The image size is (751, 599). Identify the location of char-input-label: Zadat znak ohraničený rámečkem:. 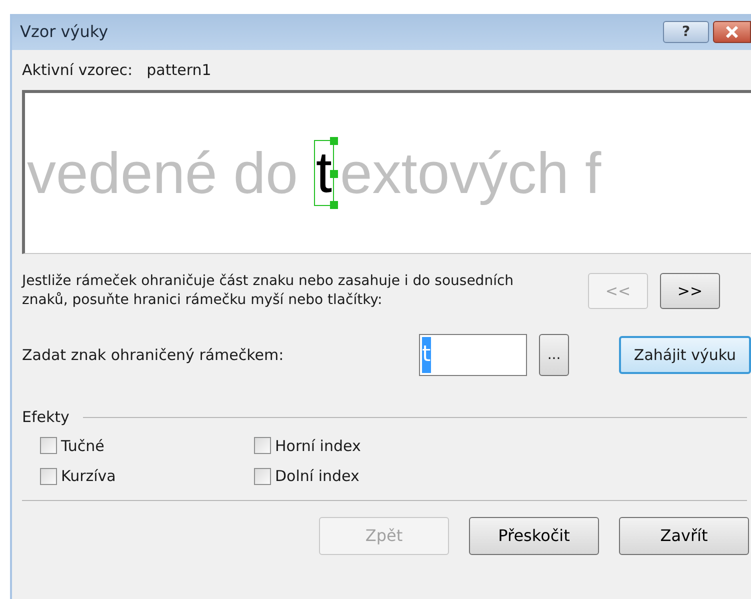
(153, 355).